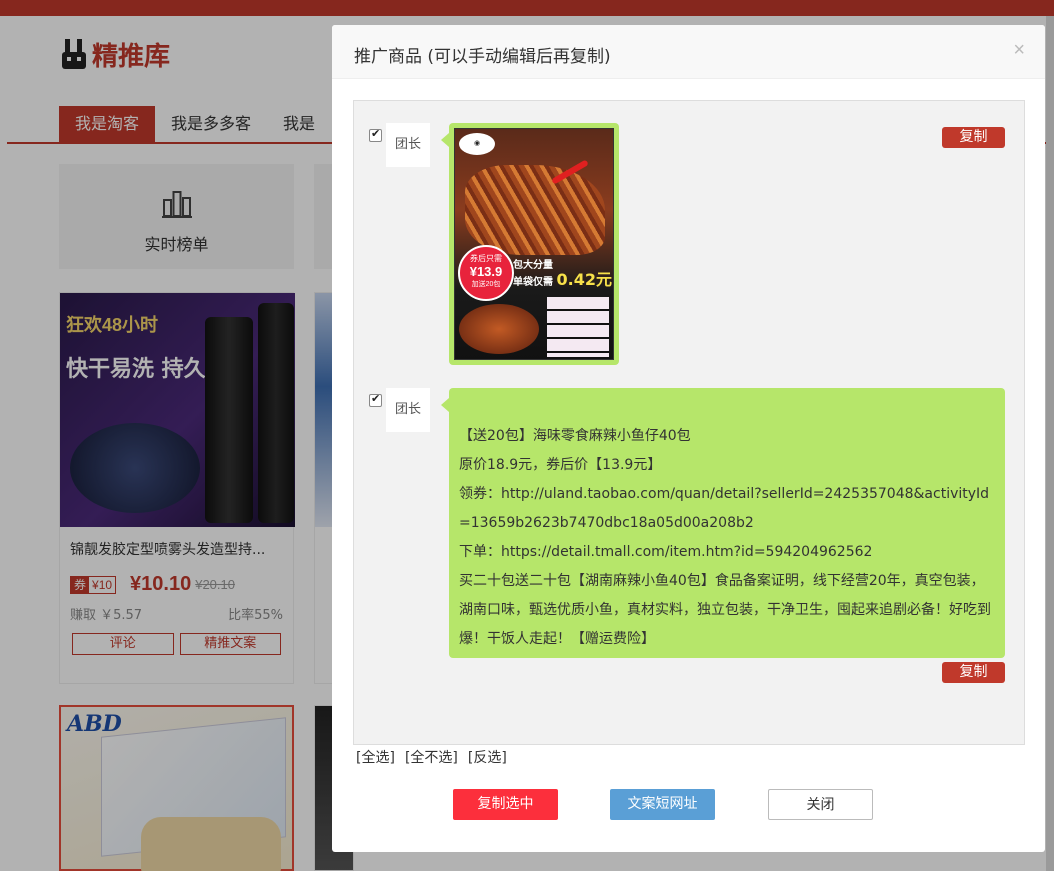  Describe the element at coordinates (973, 672) in the screenshot. I see `copy-text-button: 复制` at that location.